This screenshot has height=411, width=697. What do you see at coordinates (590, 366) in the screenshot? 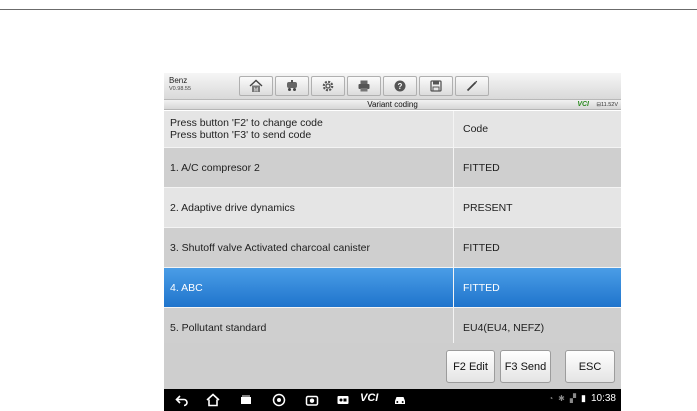
I see `esc-button: ESC` at bounding box center [590, 366].